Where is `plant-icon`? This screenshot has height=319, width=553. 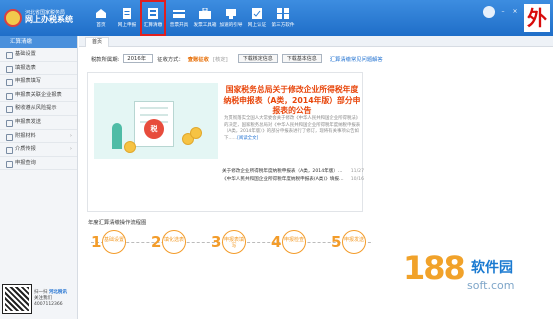
plant-icon is located at coordinates (117, 136).